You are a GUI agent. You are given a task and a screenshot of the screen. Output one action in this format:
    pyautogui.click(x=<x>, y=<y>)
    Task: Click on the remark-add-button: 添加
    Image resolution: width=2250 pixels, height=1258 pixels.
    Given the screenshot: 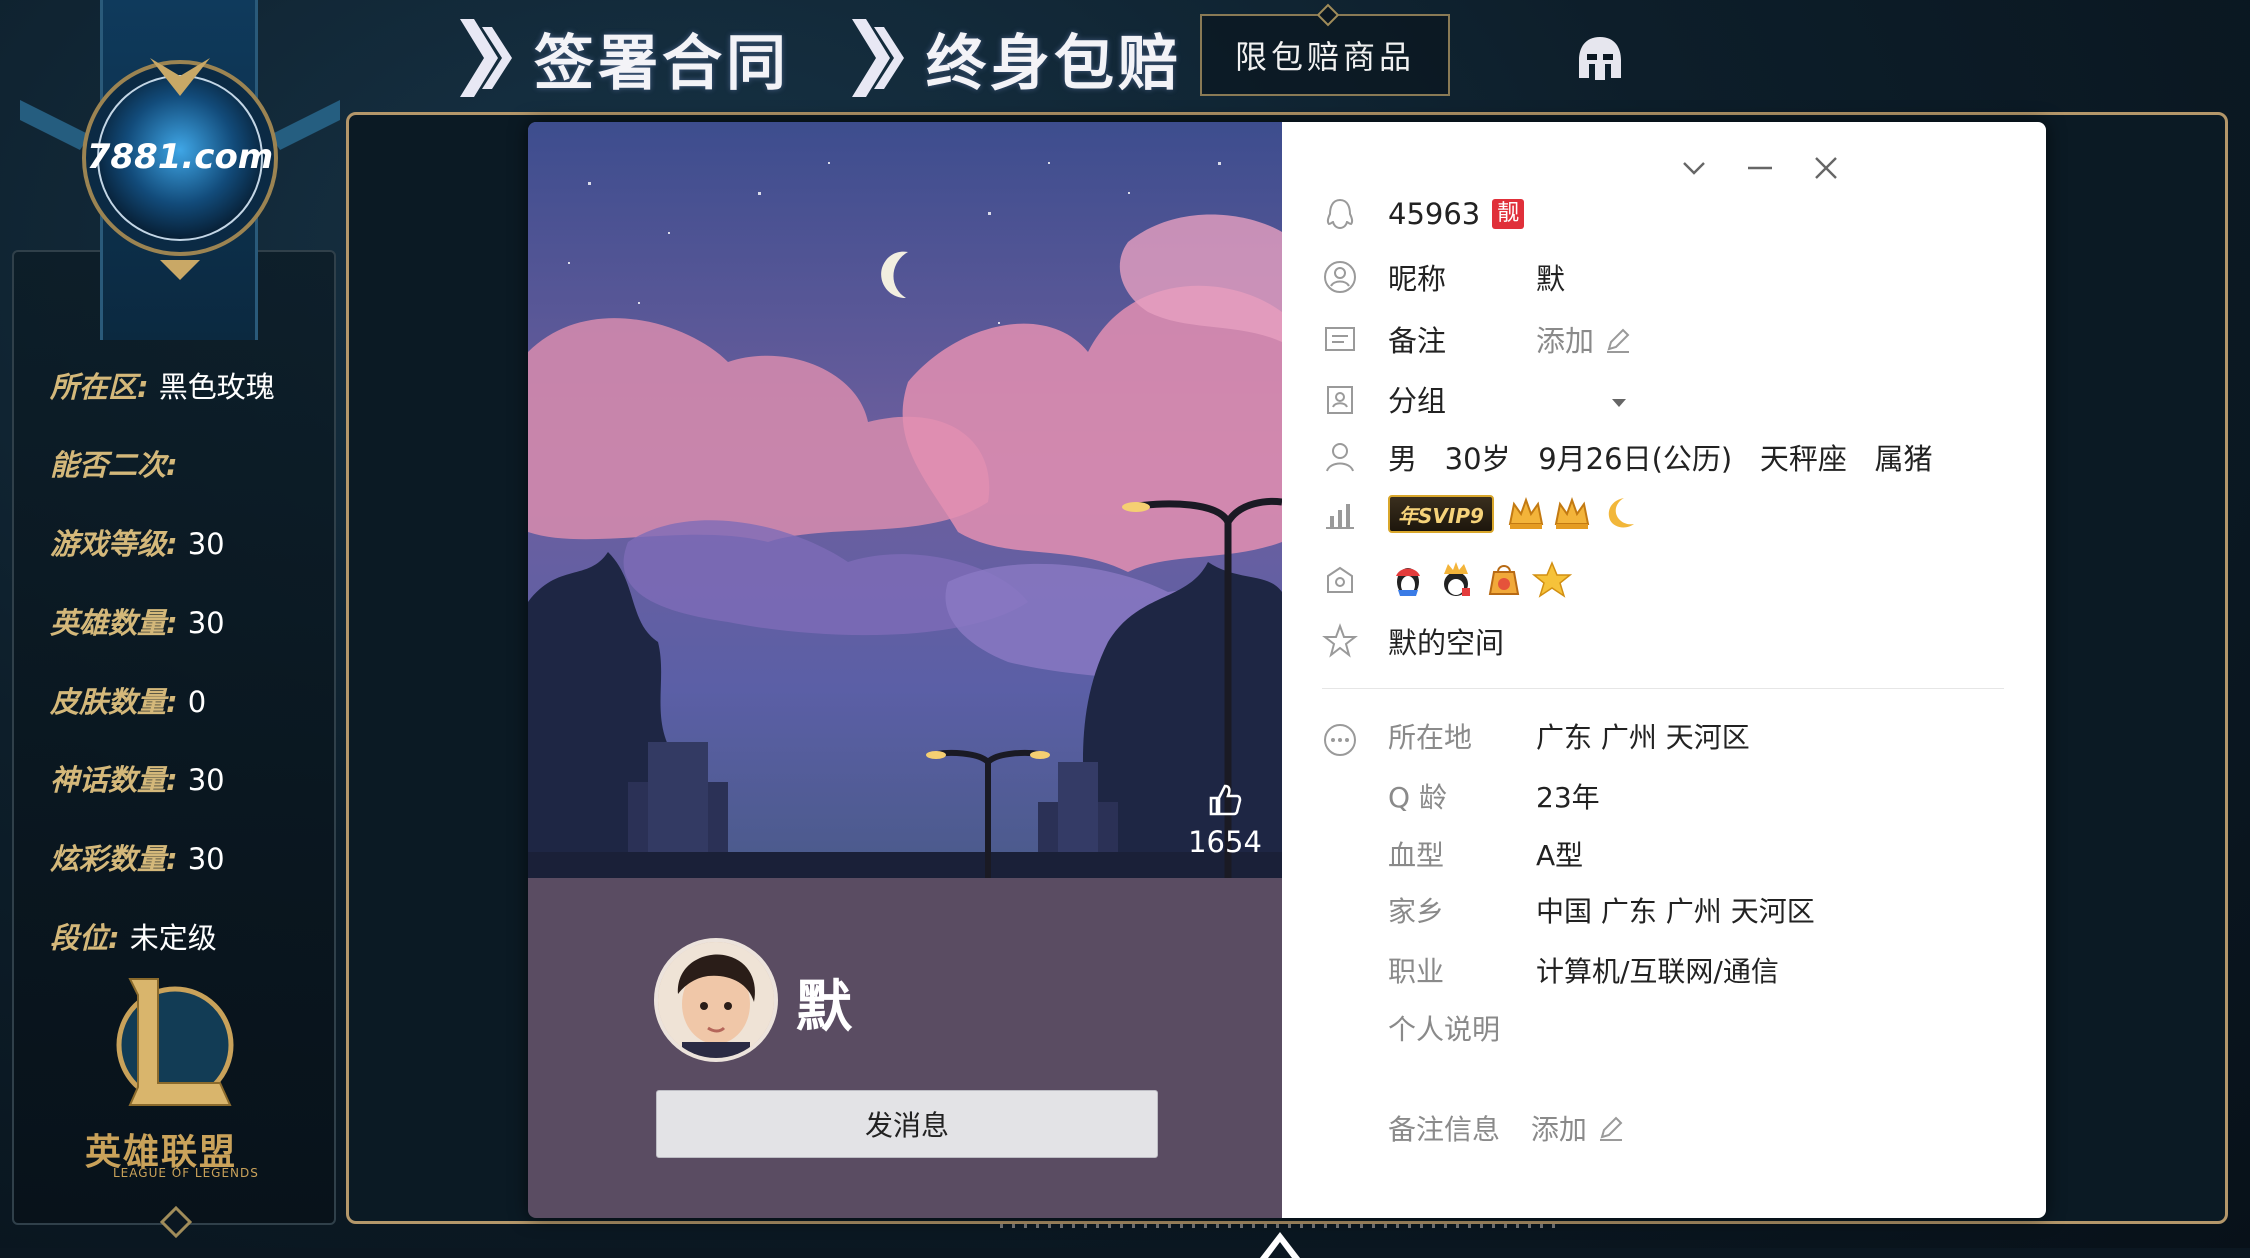 What is the action you would take?
    pyautogui.click(x=1584, y=339)
    